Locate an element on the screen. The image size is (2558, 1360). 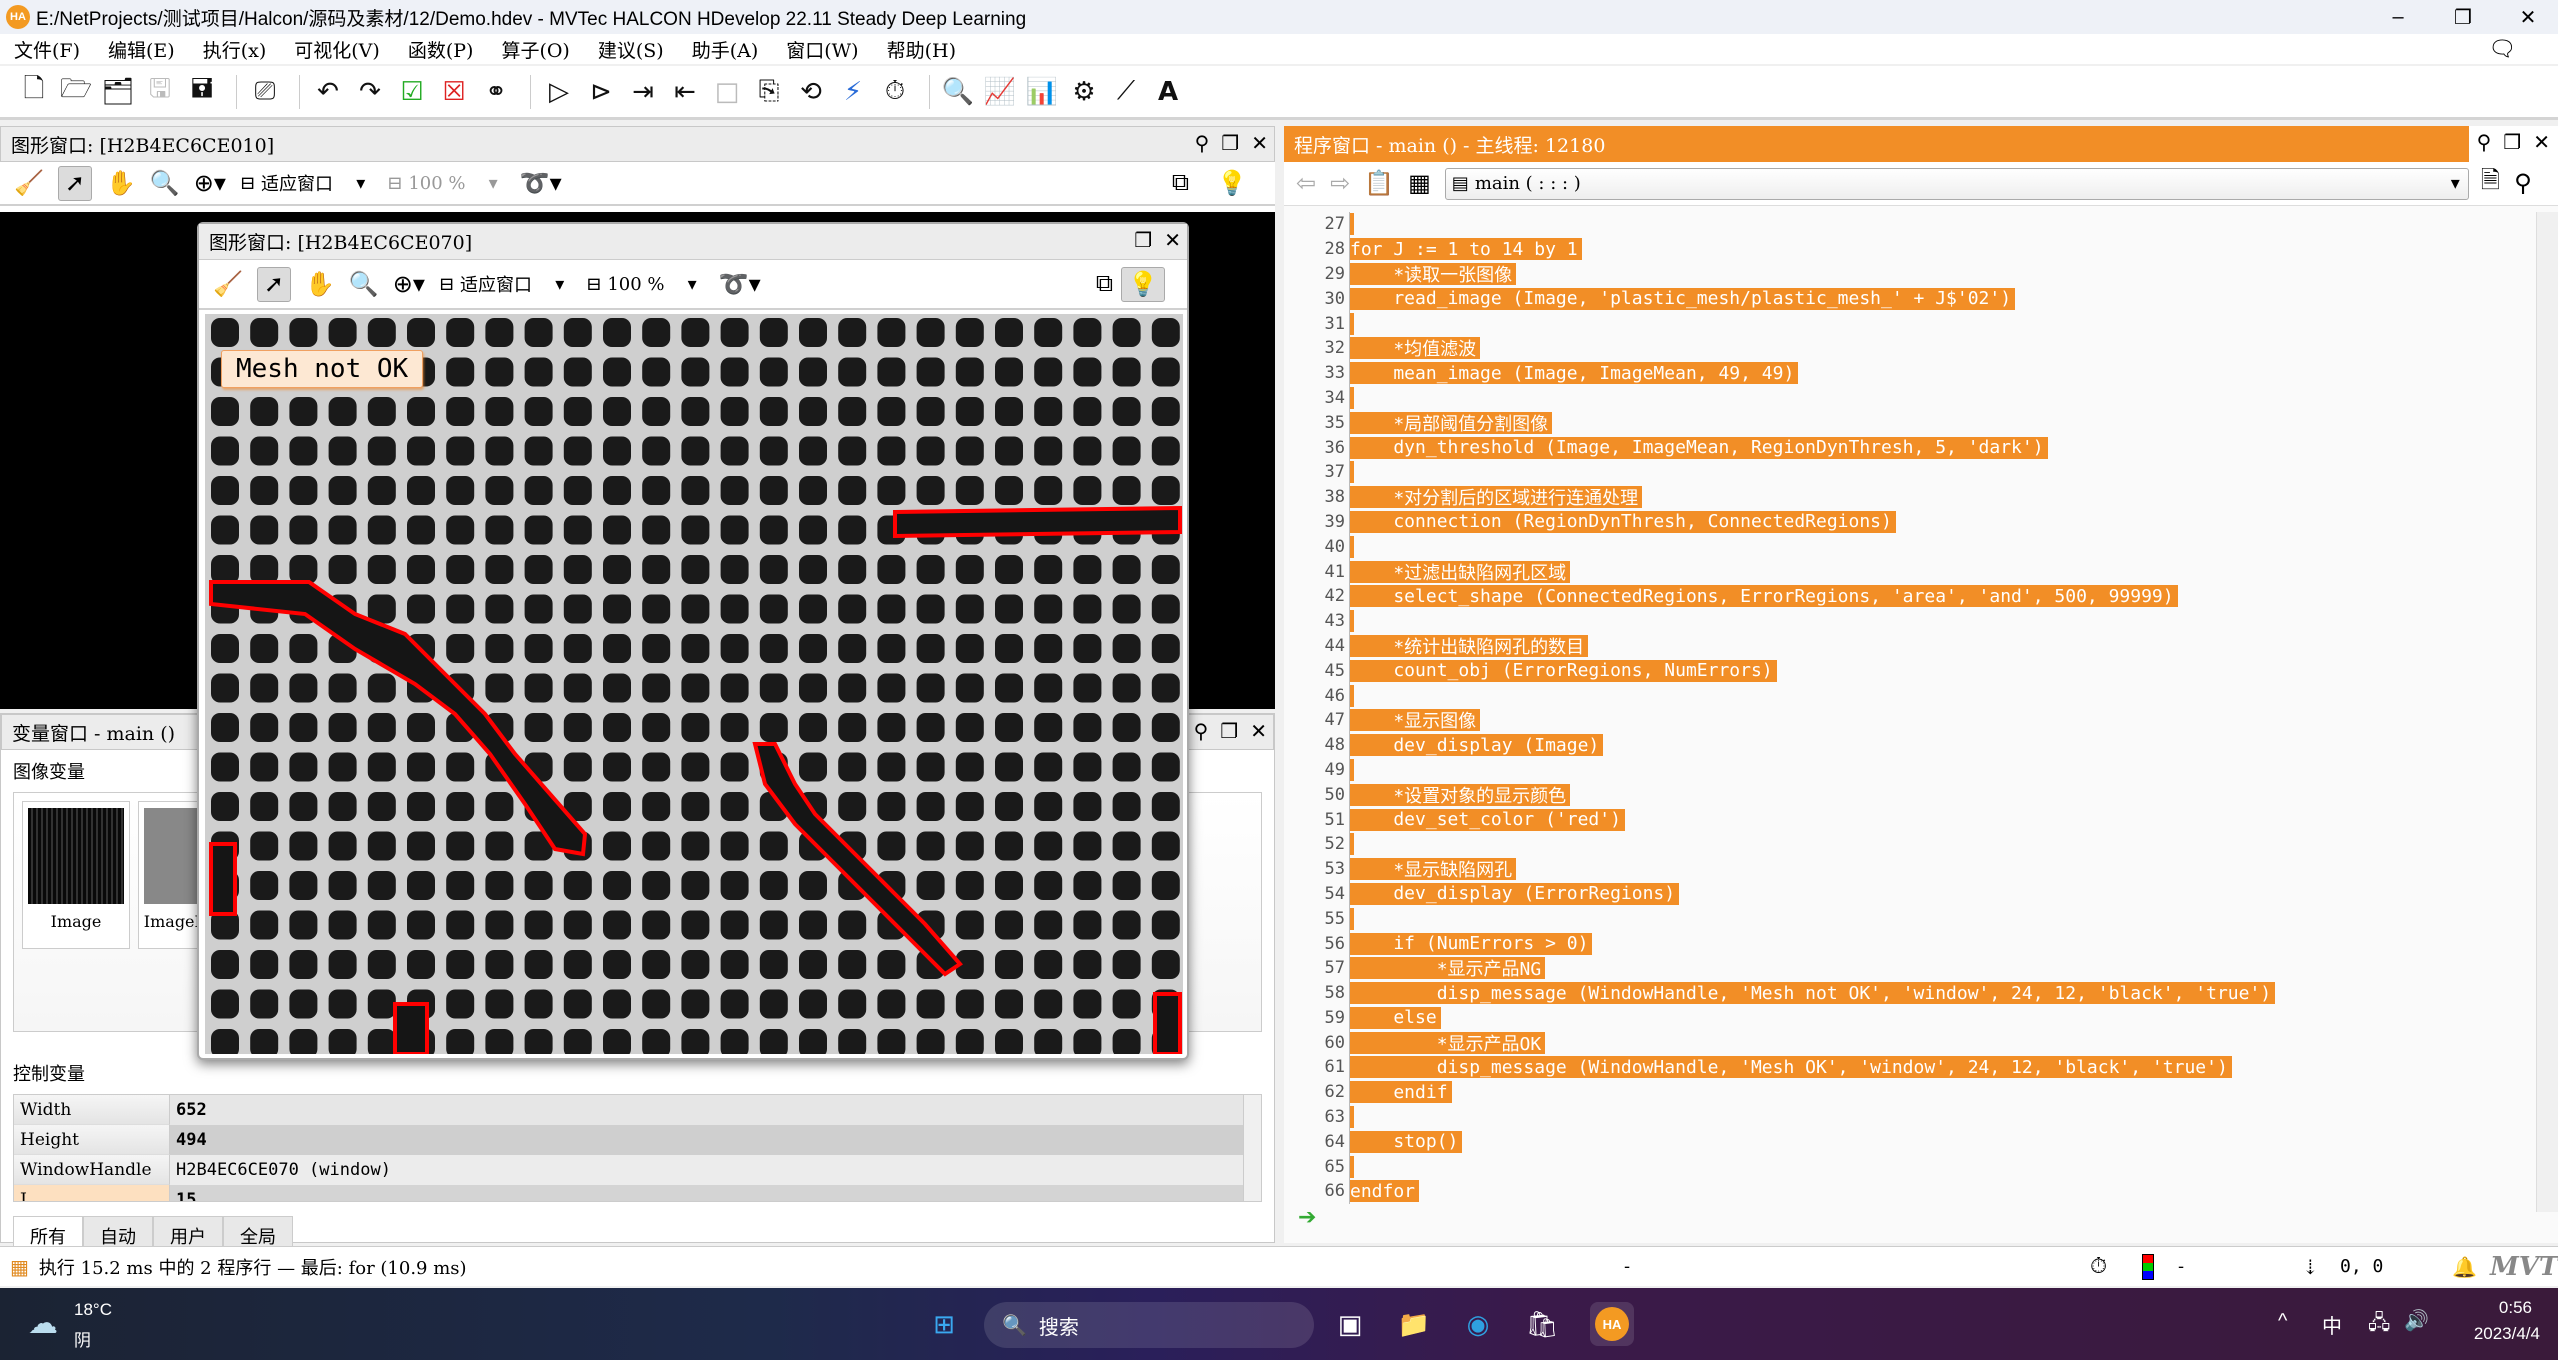
control-var-row: Height 494 is located at coordinates (637, 1140).